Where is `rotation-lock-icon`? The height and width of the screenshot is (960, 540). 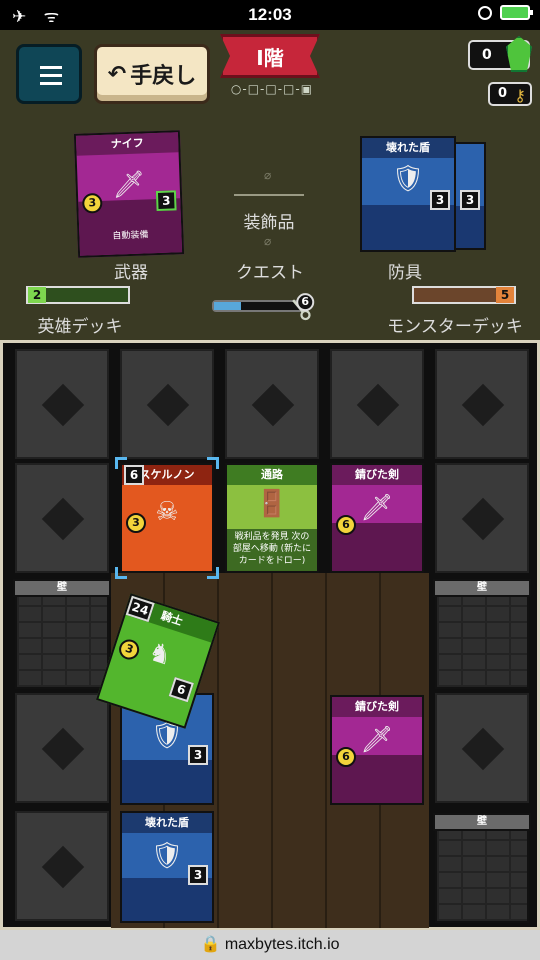 rotation-lock-icon is located at coordinates (485, 12).